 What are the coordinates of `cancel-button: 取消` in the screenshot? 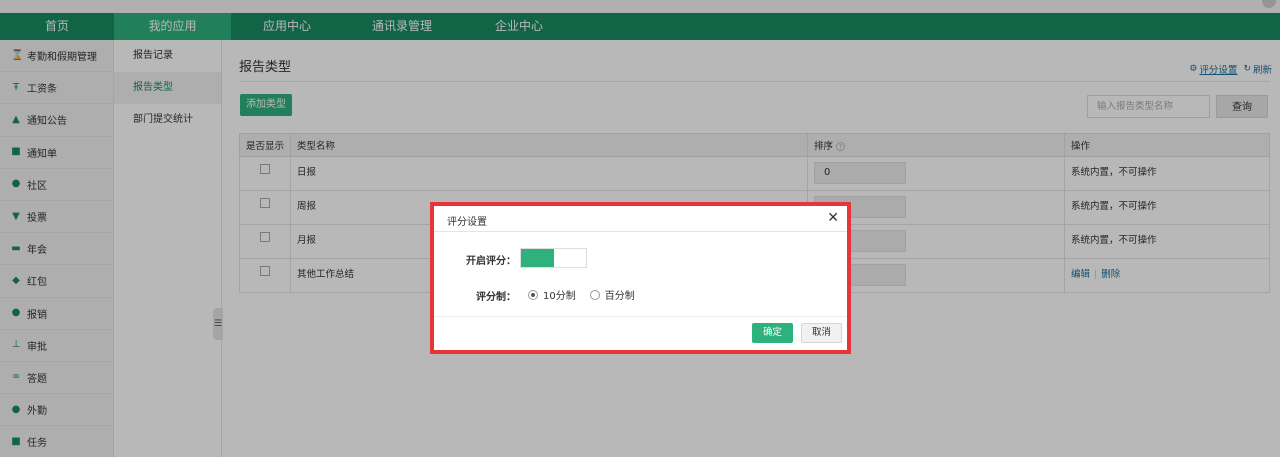 It's located at (821, 333).